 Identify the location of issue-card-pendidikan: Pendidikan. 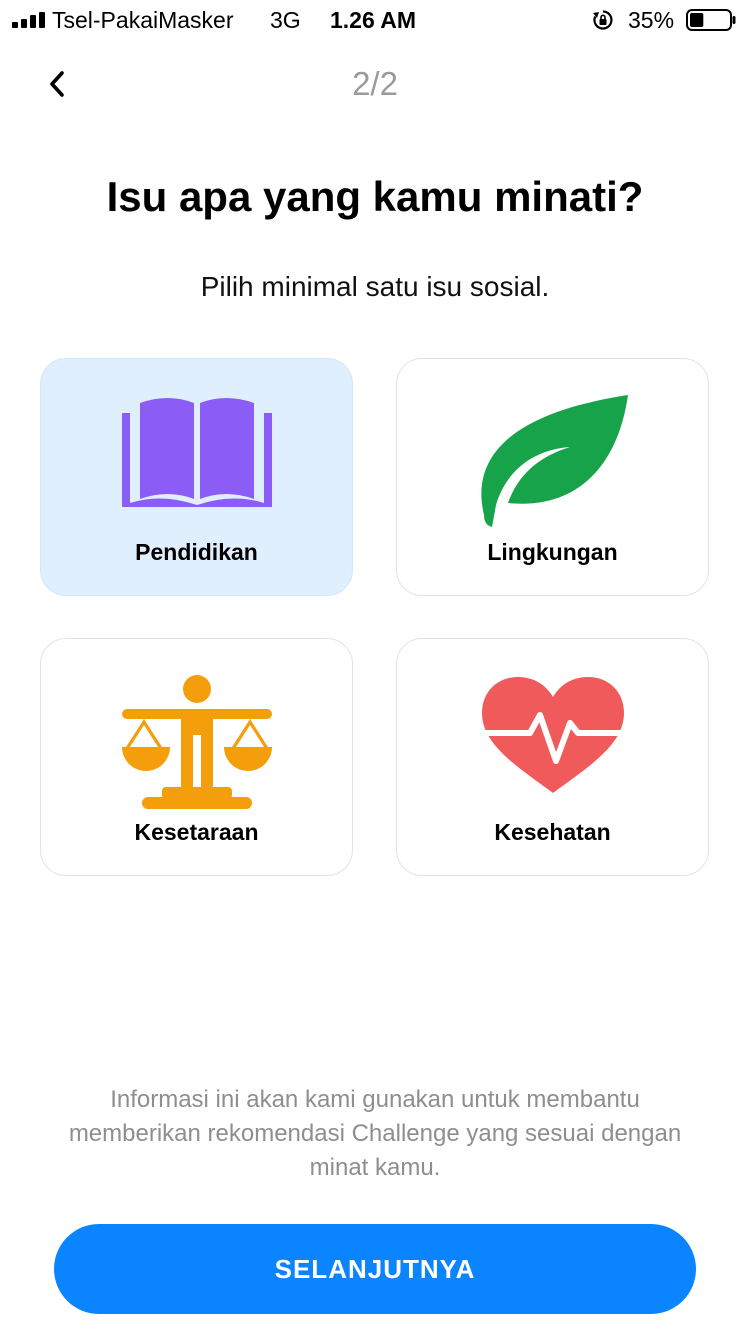
(196, 477).